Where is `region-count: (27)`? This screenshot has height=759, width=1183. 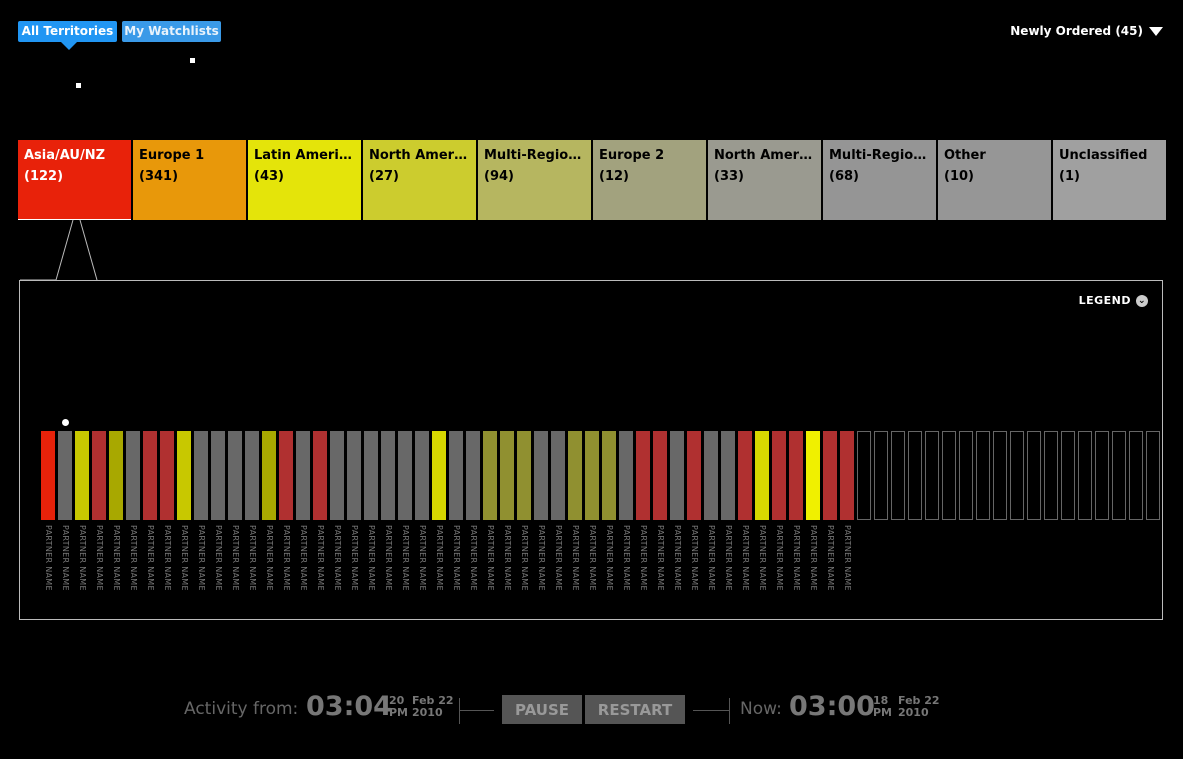
region-count: (27) is located at coordinates (384, 176).